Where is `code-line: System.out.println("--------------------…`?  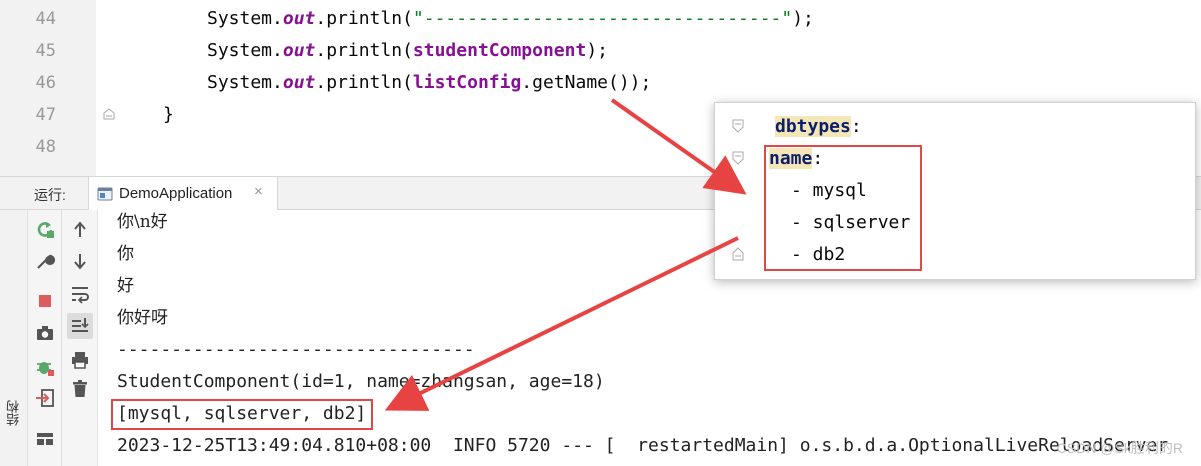
code-line: System.out.println("--------------------… is located at coordinates (510, 18).